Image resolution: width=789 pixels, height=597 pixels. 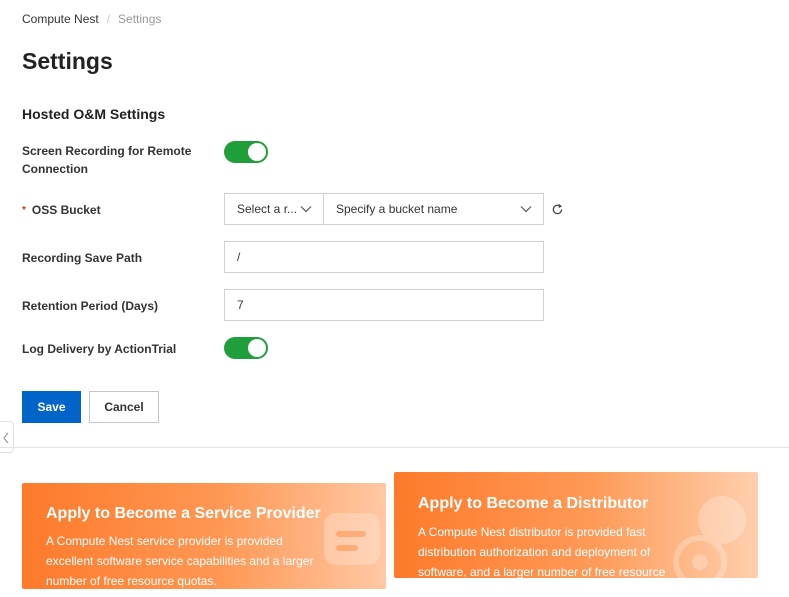 What do you see at coordinates (94, 114) in the screenshot?
I see `section-title: Hosted O&M Settings` at bounding box center [94, 114].